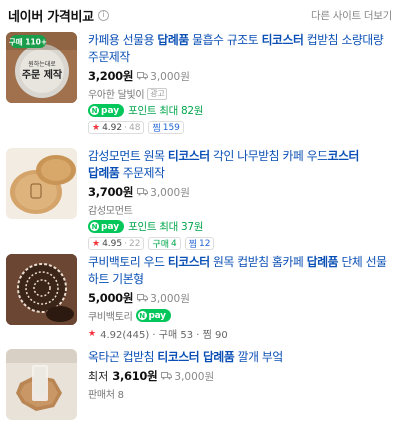 The image size is (400, 445). What do you see at coordinates (42, 74) in the screenshot?
I see `thumb-text-big: 주문 제작` at bounding box center [42, 74].